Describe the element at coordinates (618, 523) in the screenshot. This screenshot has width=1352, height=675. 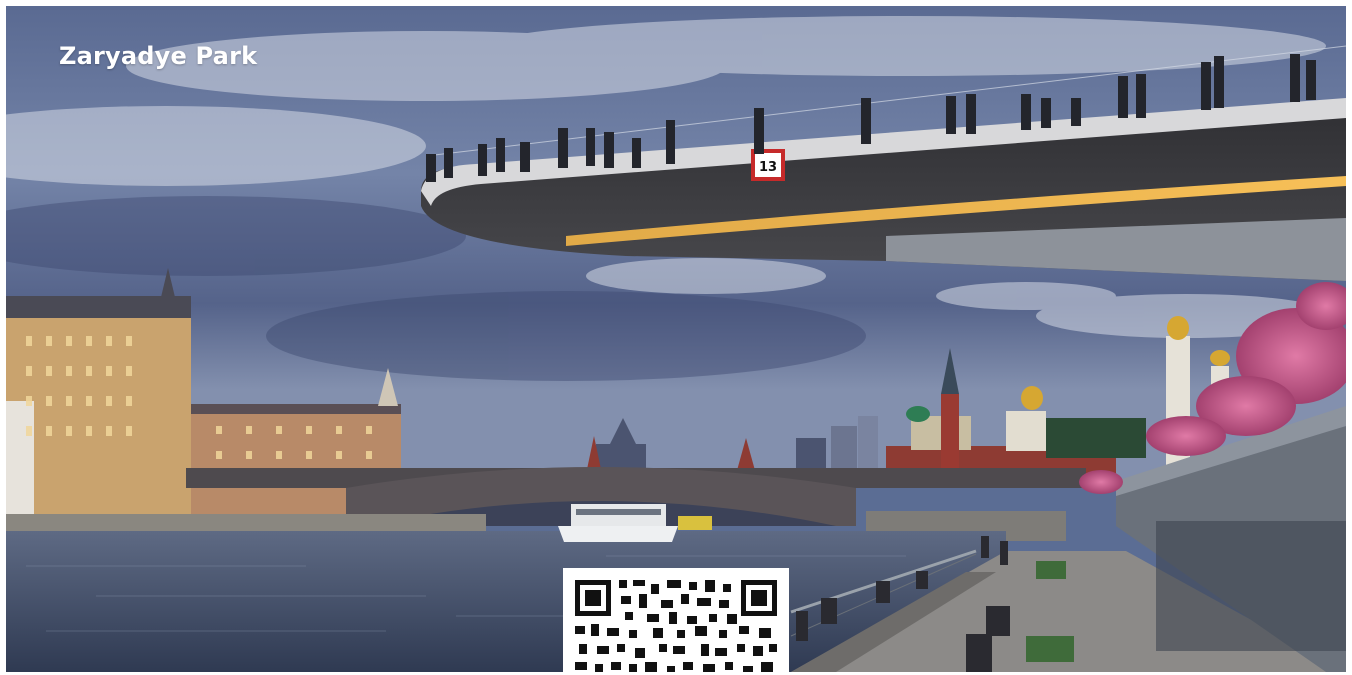
I see `river-boat` at that location.